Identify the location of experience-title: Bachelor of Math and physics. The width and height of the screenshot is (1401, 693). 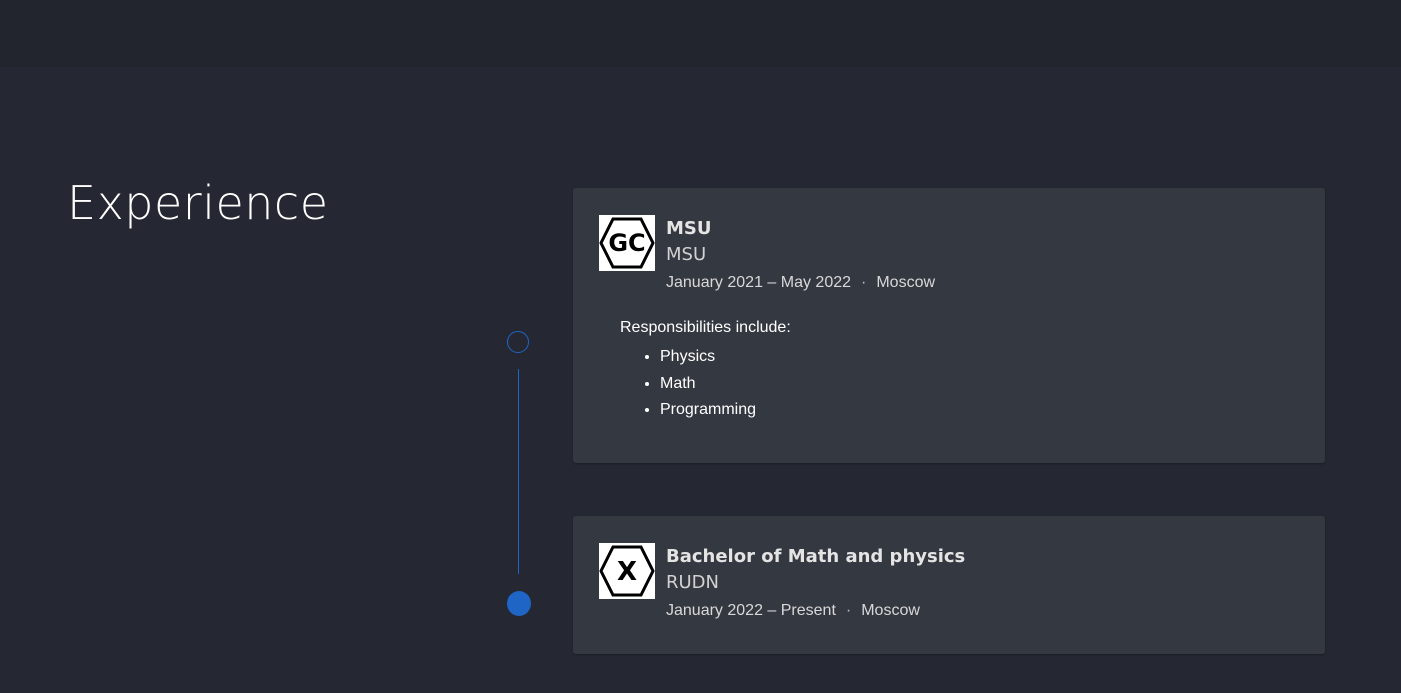
(816, 556).